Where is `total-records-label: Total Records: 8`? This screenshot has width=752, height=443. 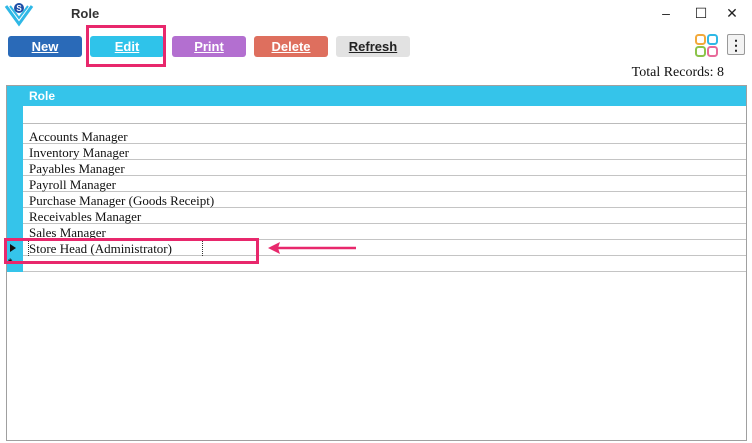 total-records-label: Total Records: 8 is located at coordinates (677, 72).